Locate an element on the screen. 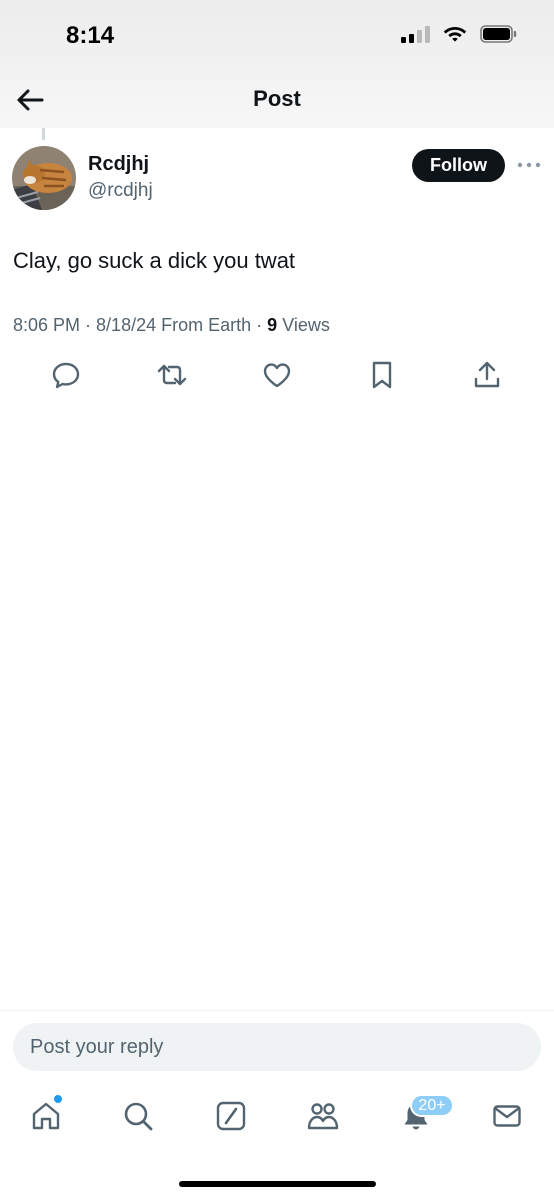 This screenshot has height=1200, width=554. tab-search is located at coordinates (138, 1116).